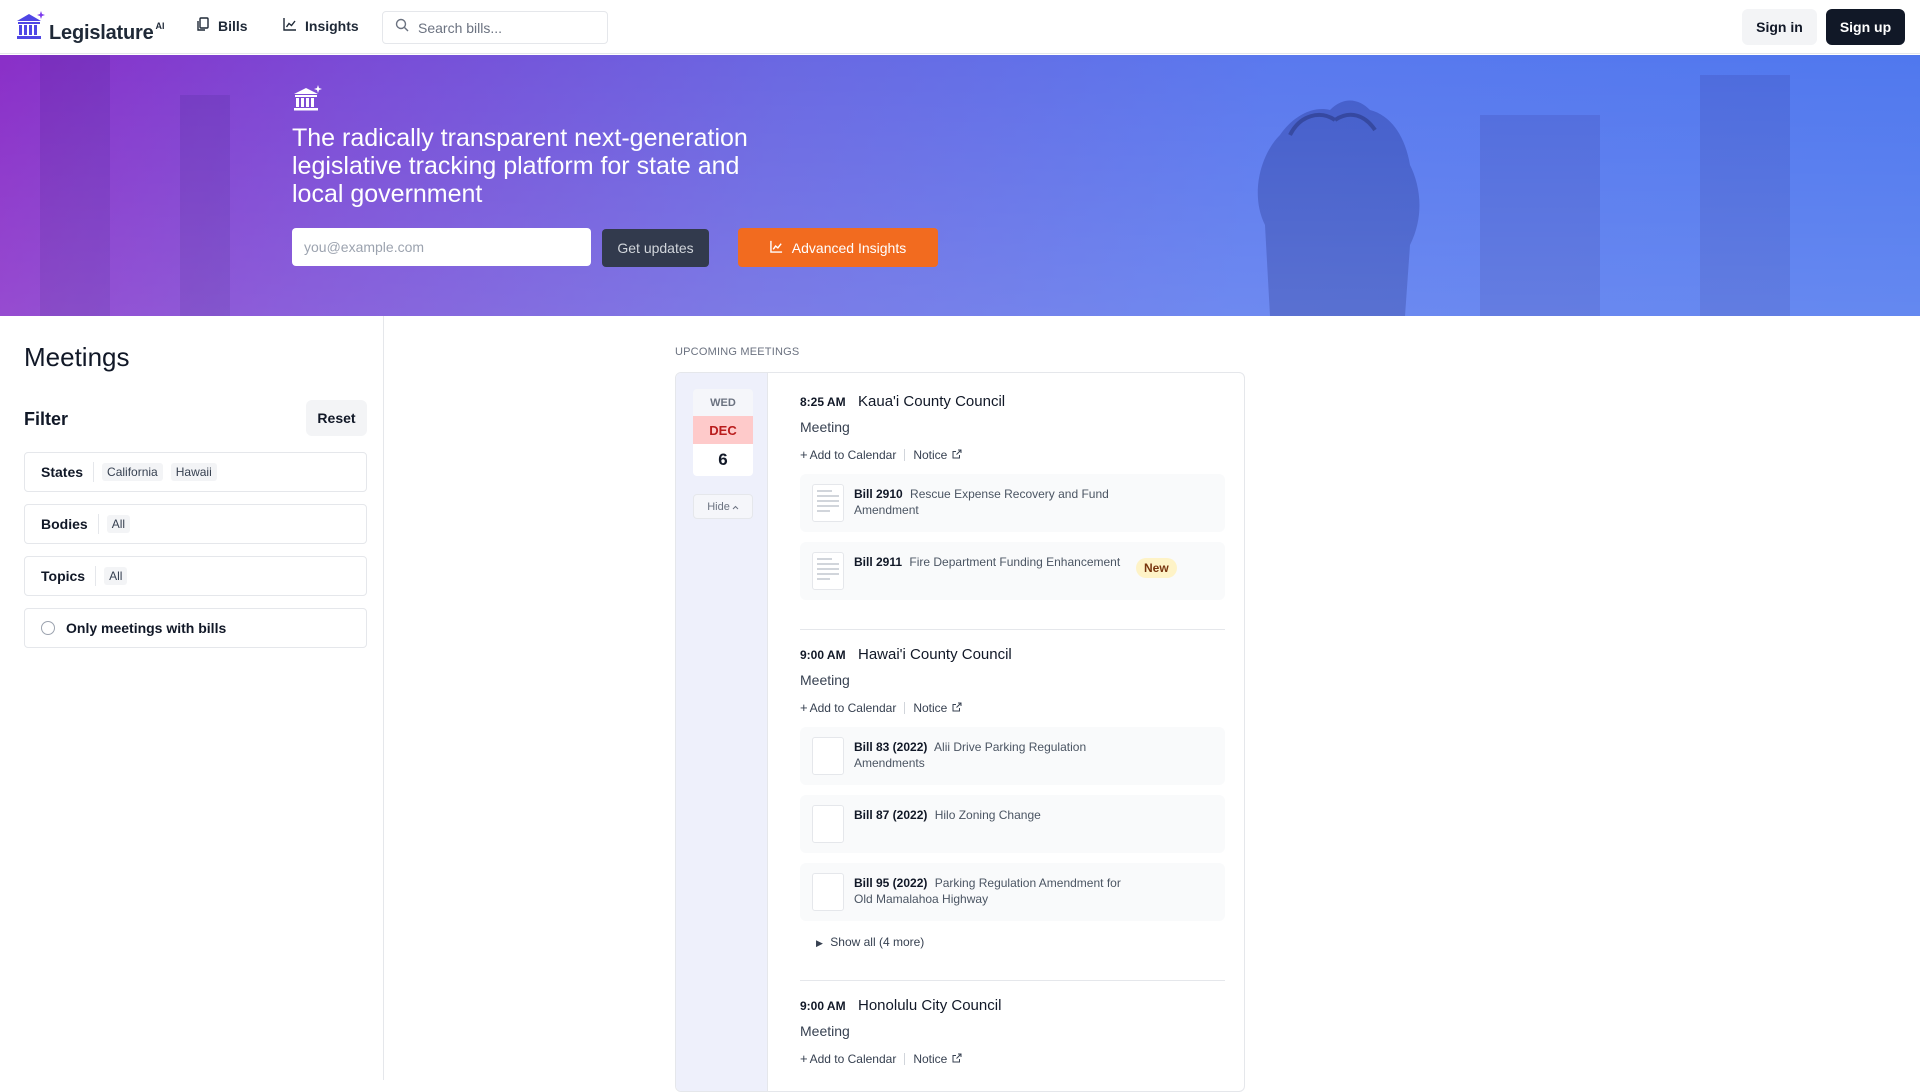 Image resolution: width=1920 pixels, height=1092 pixels. Describe the element at coordinates (1156, 568) in the screenshot. I see `new-badge: New` at that location.